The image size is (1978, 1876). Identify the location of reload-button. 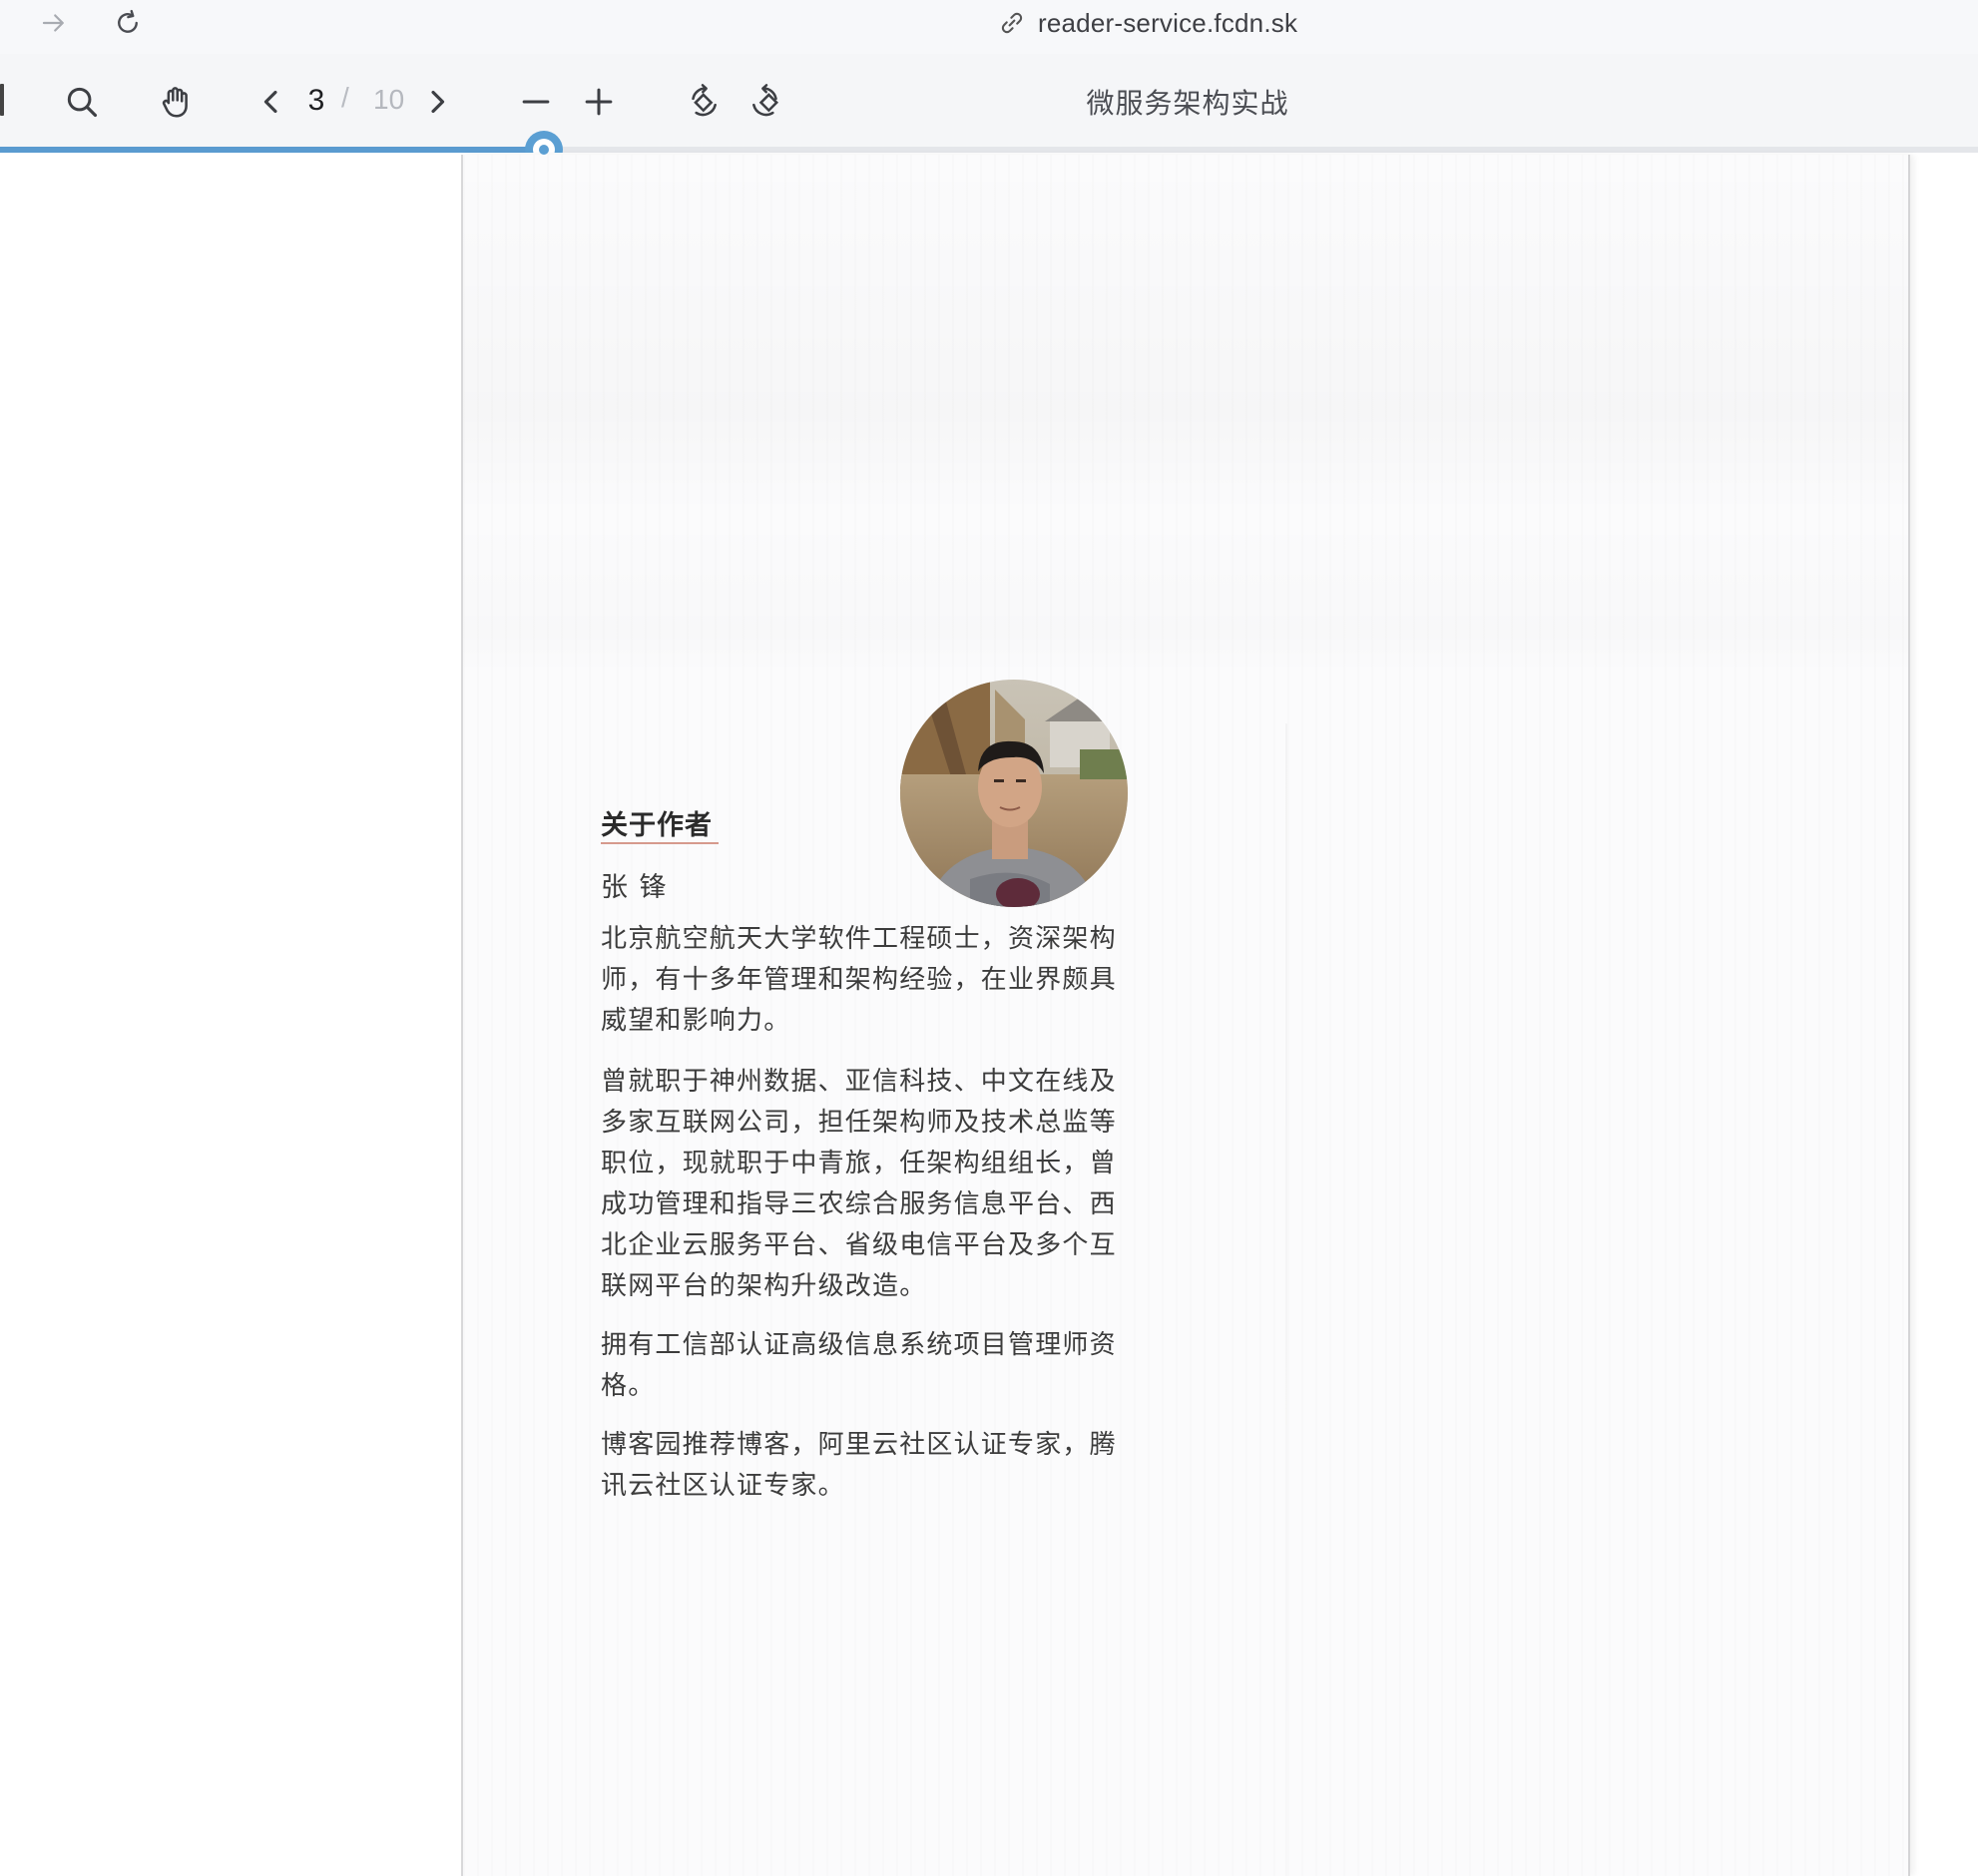
(128, 23).